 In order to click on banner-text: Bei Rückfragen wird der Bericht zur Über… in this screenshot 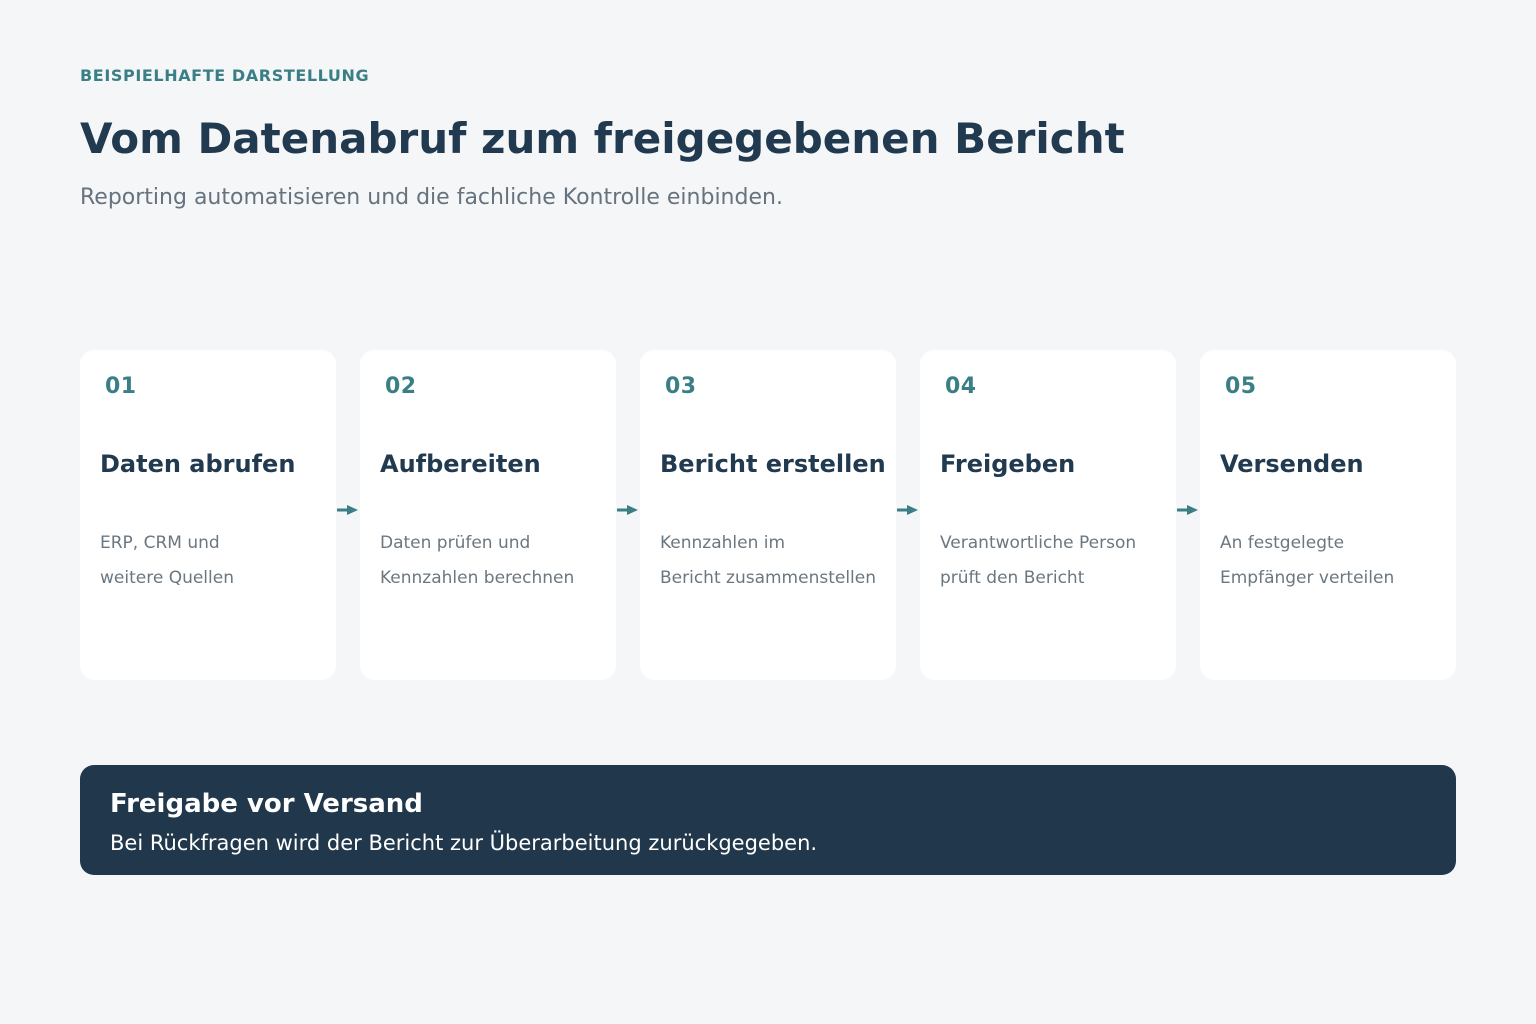, I will do `click(464, 843)`.